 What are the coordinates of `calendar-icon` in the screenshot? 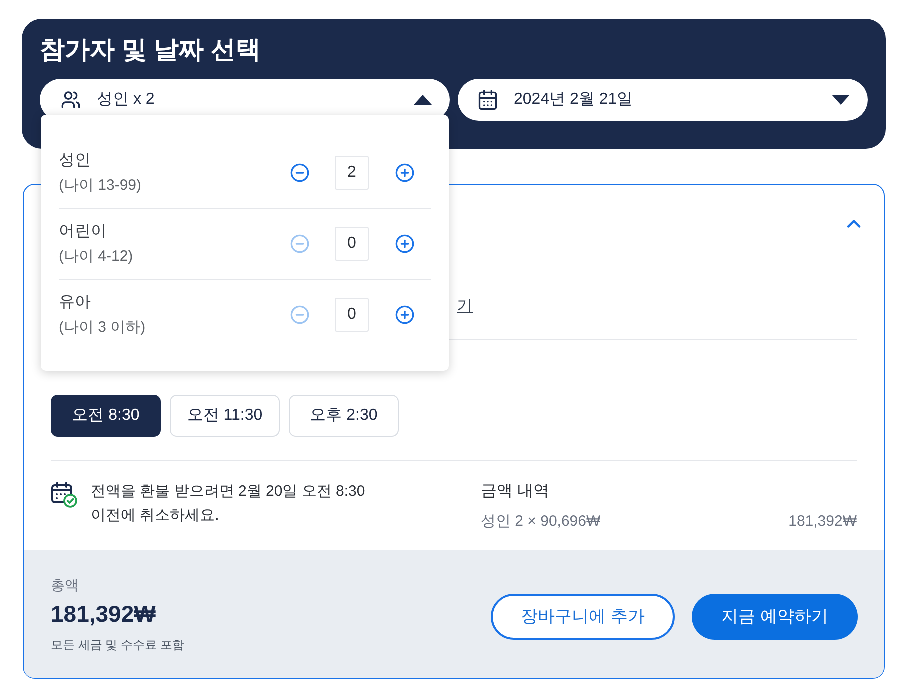 It's located at (488, 100).